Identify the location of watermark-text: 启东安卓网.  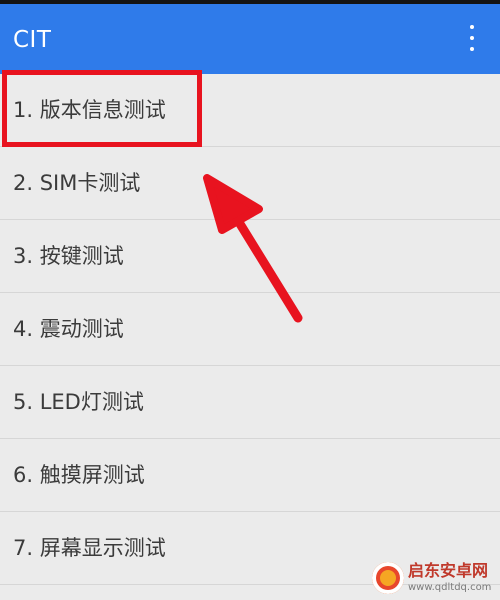
(448, 570).